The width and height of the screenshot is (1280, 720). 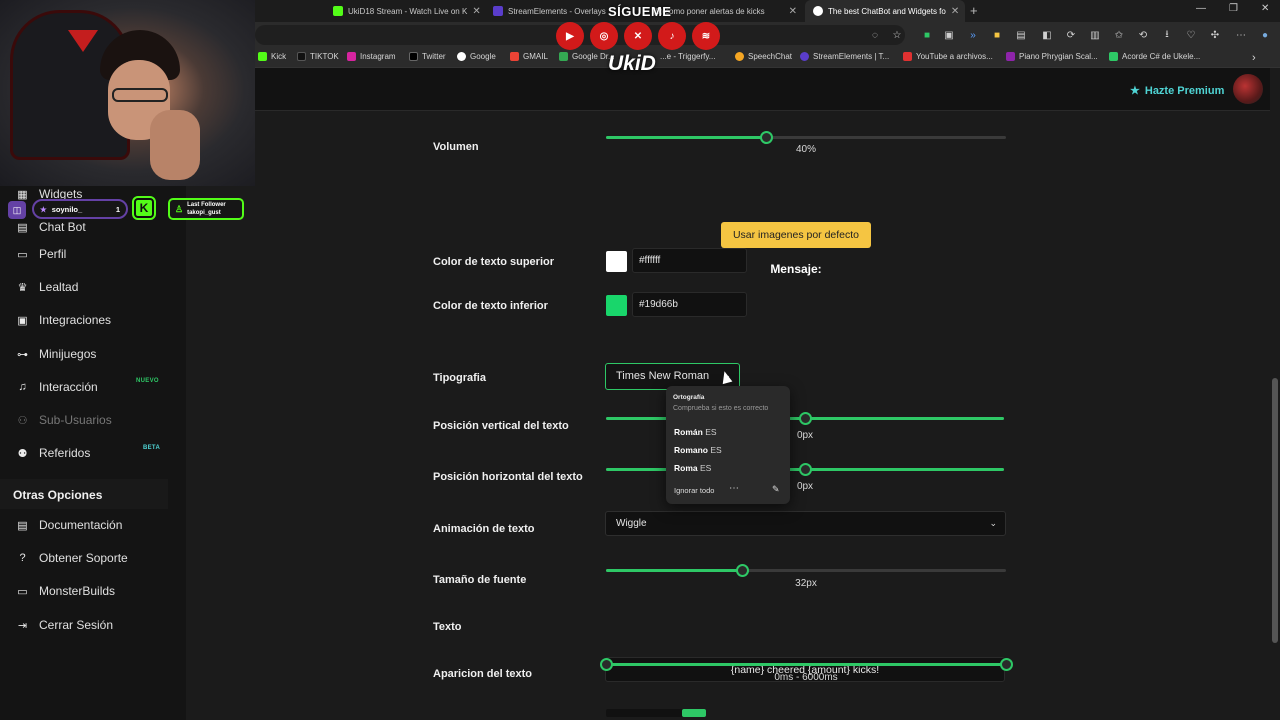 What do you see at coordinates (805, 523) in the screenshot?
I see `animation-select: Wiggle ⌄` at bounding box center [805, 523].